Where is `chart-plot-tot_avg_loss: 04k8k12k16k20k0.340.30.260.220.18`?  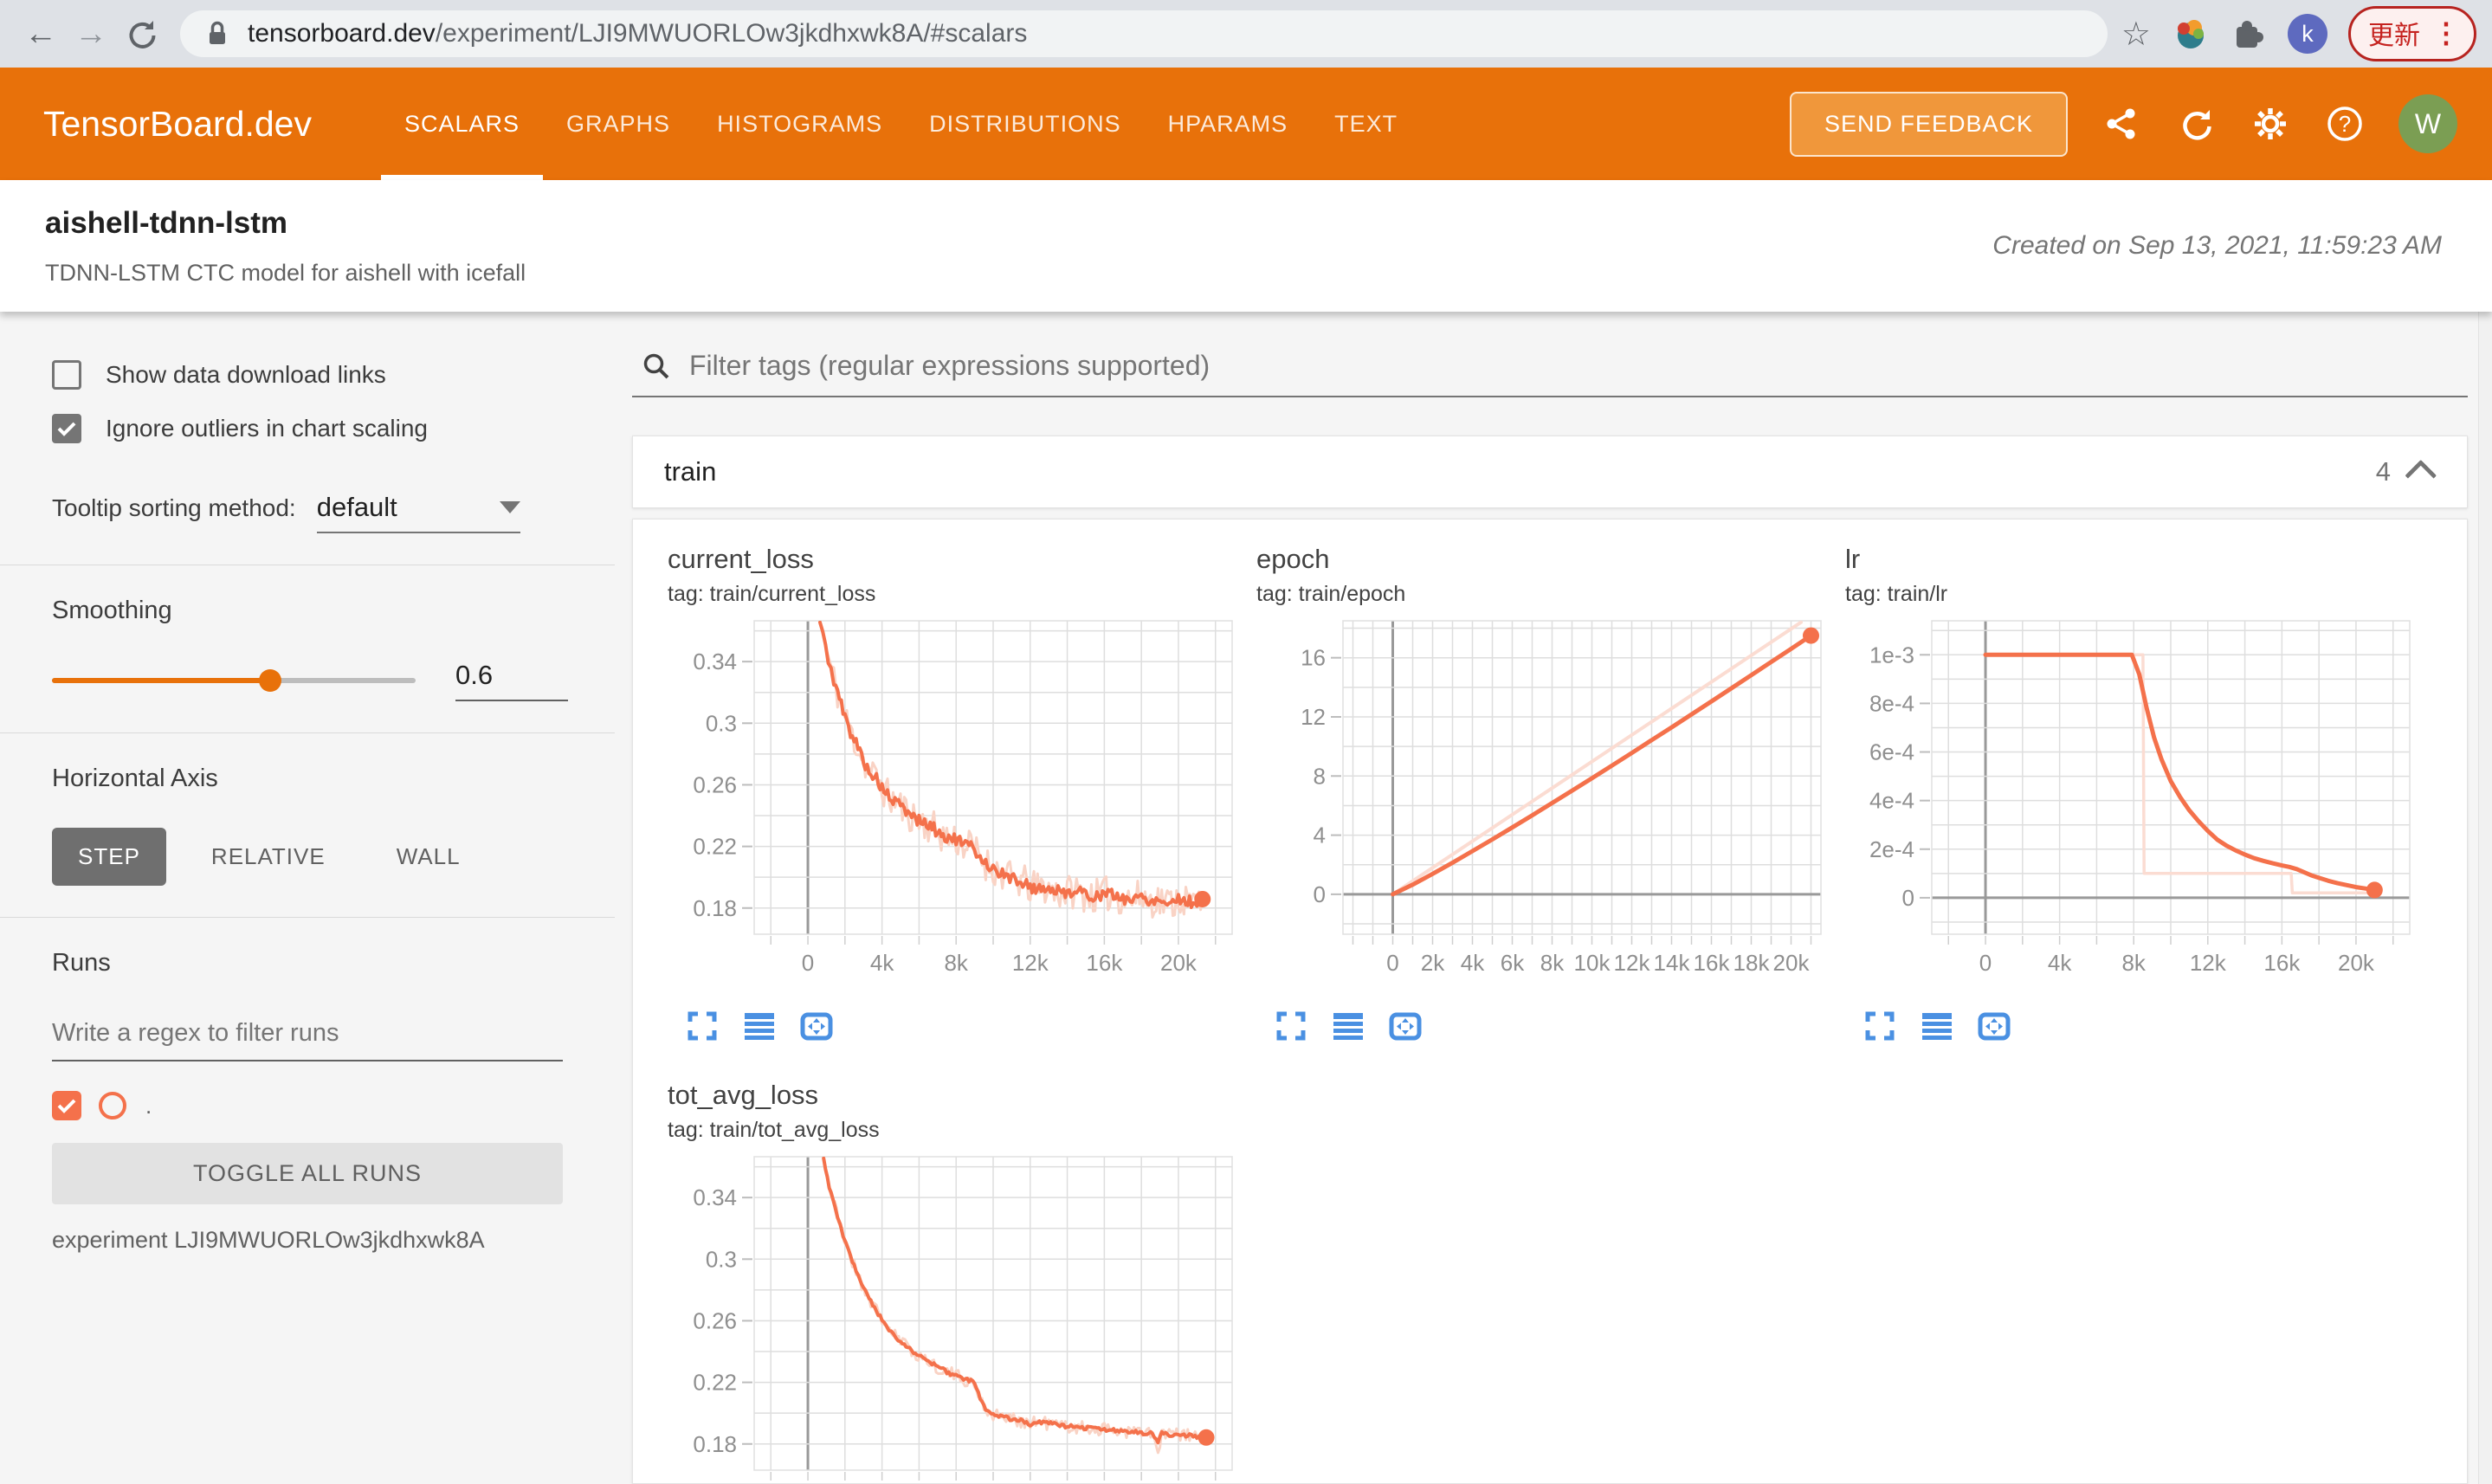
chart-plot-tot_avg_loss: 04k8k12k16k20k0.340.30.260.220.18 is located at coordinates (953, 1316).